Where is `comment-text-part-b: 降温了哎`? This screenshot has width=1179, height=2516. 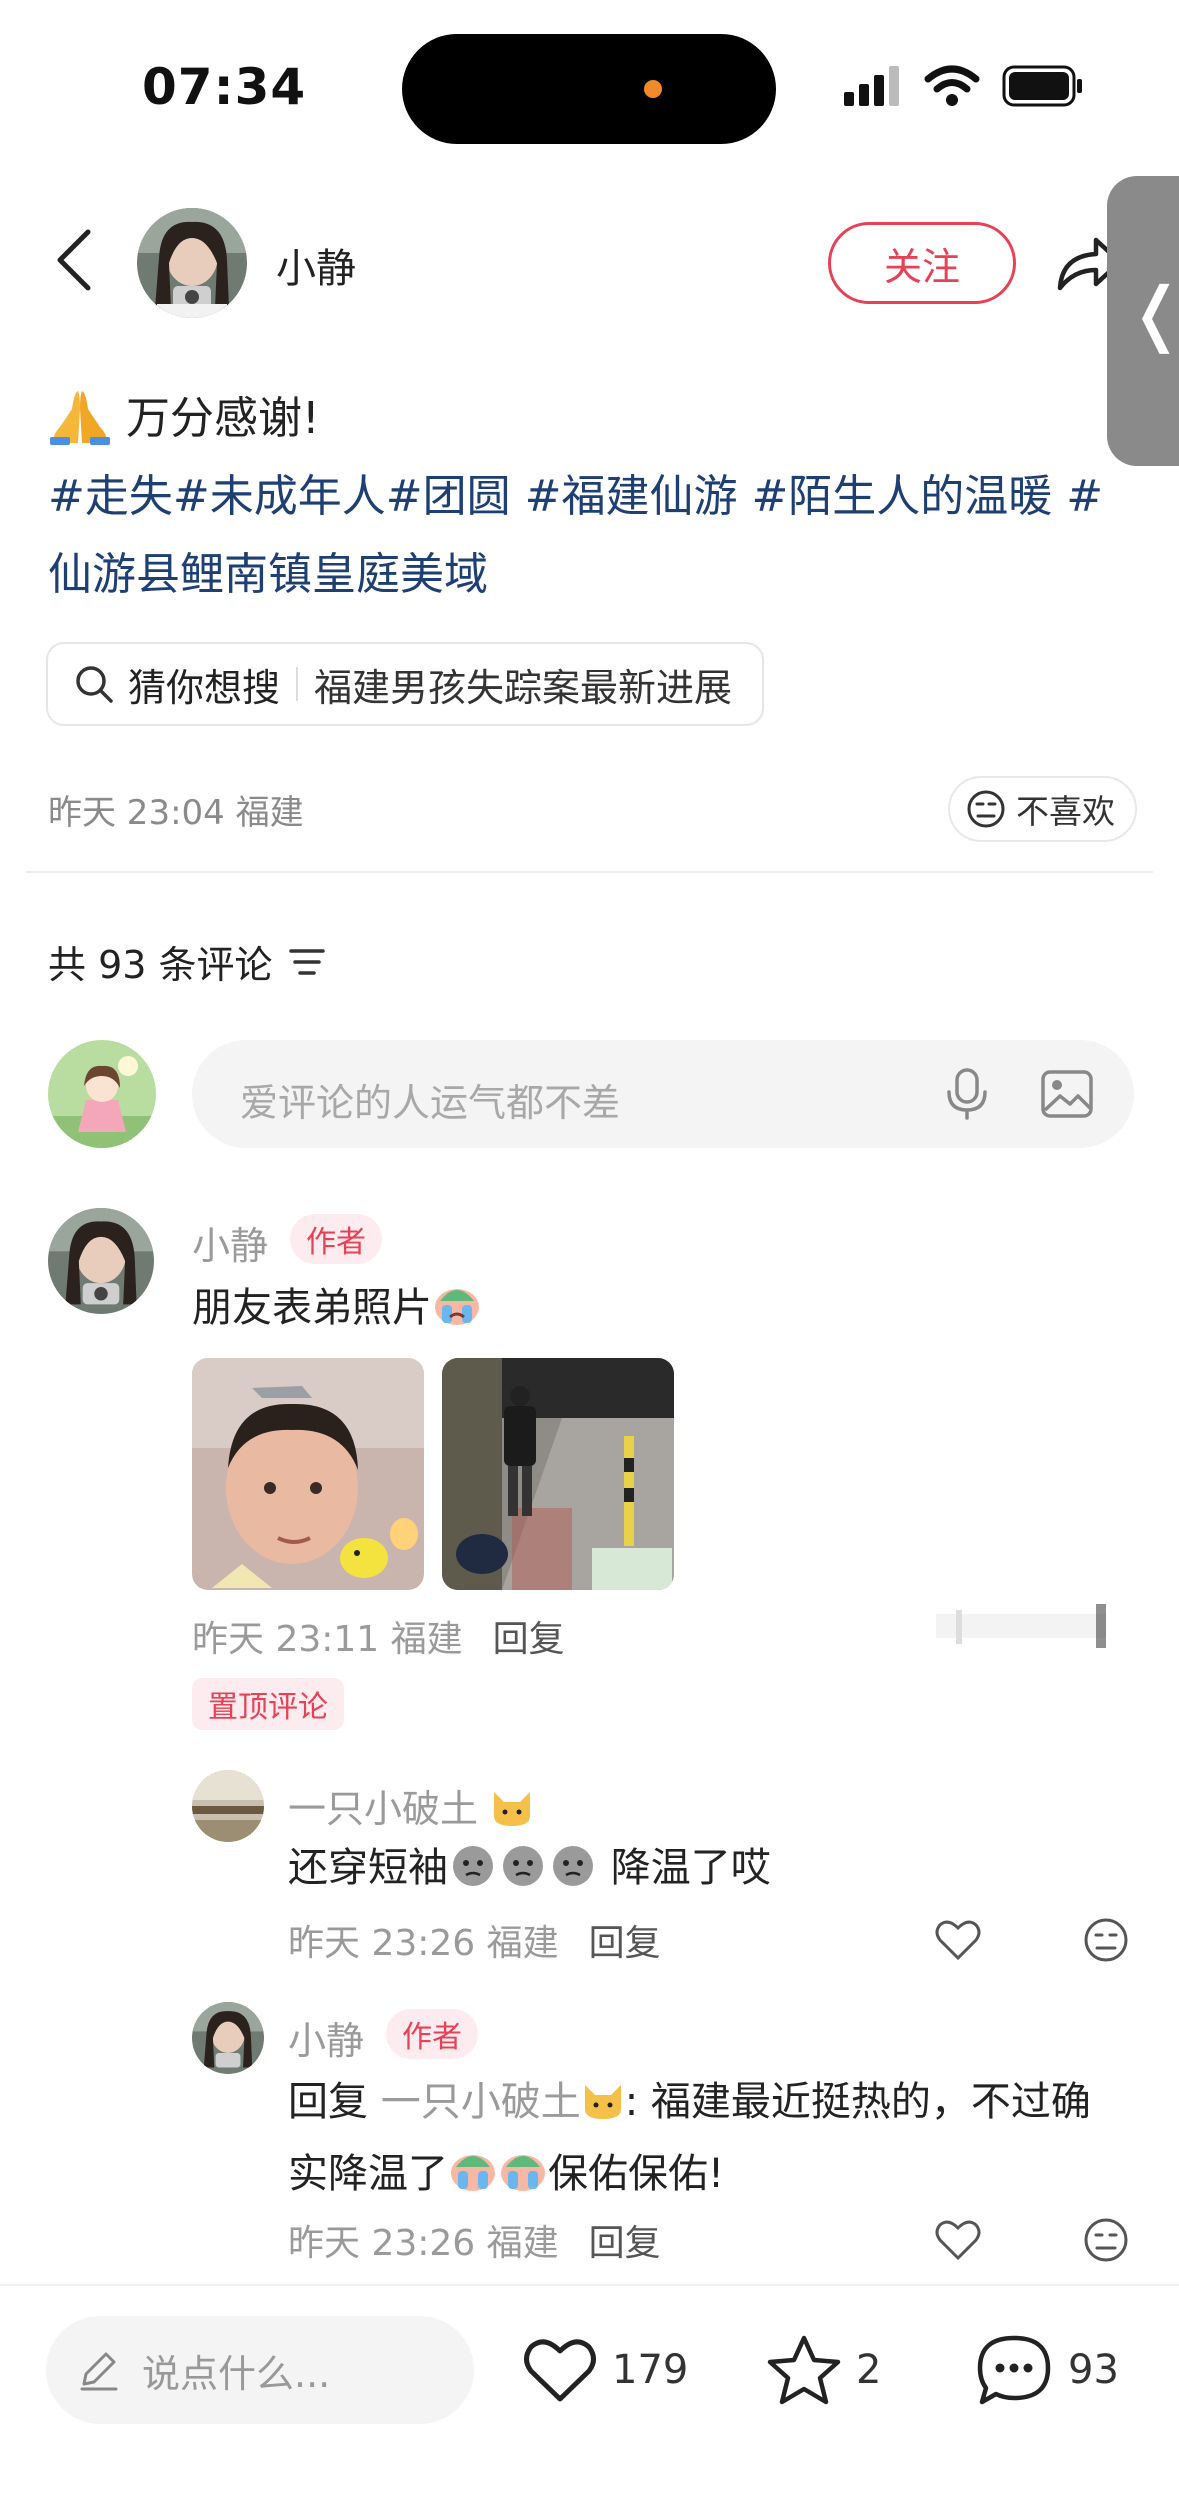
comment-text-part-b: 降温了哎 is located at coordinates (690, 1868).